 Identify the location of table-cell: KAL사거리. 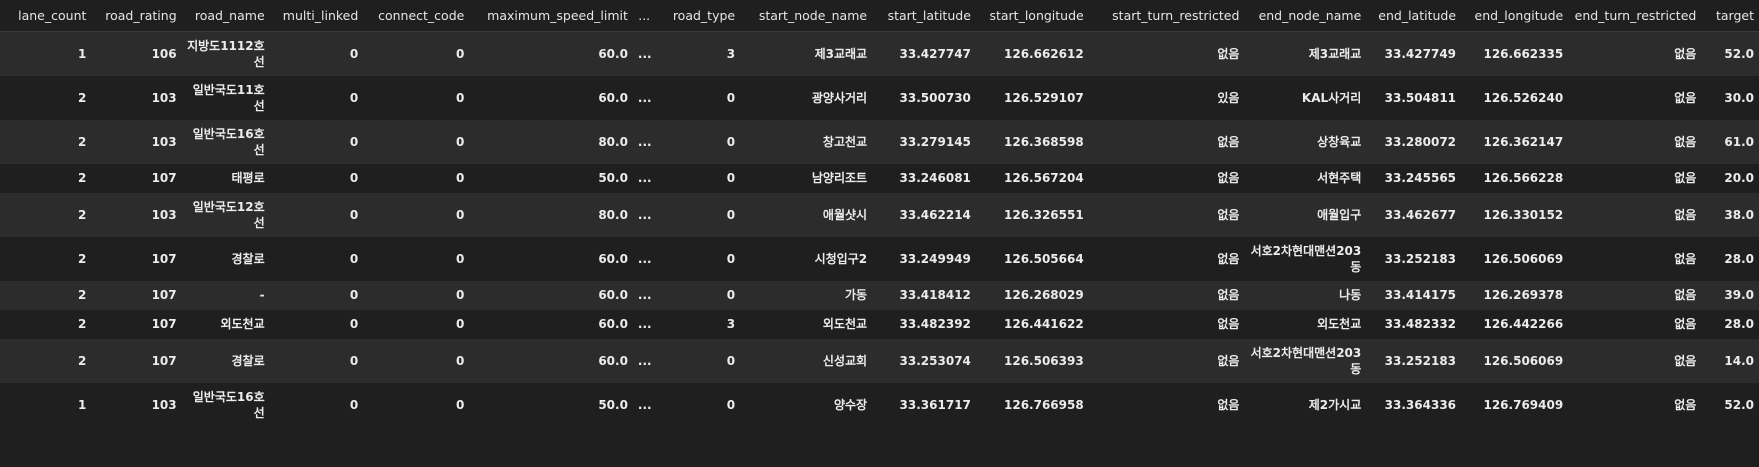
(1305, 97).